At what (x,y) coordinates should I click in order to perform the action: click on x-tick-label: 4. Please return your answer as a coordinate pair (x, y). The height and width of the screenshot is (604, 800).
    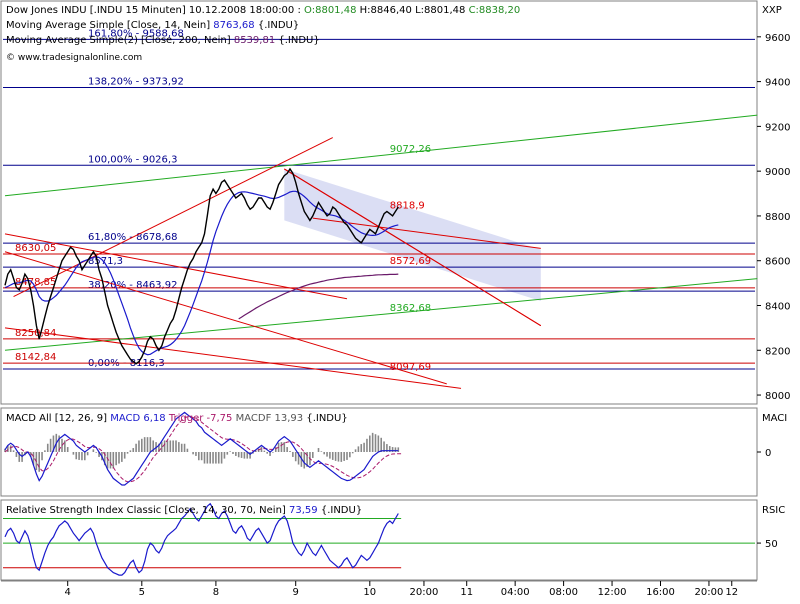
    Looking at the image, I should click on (68, 592).